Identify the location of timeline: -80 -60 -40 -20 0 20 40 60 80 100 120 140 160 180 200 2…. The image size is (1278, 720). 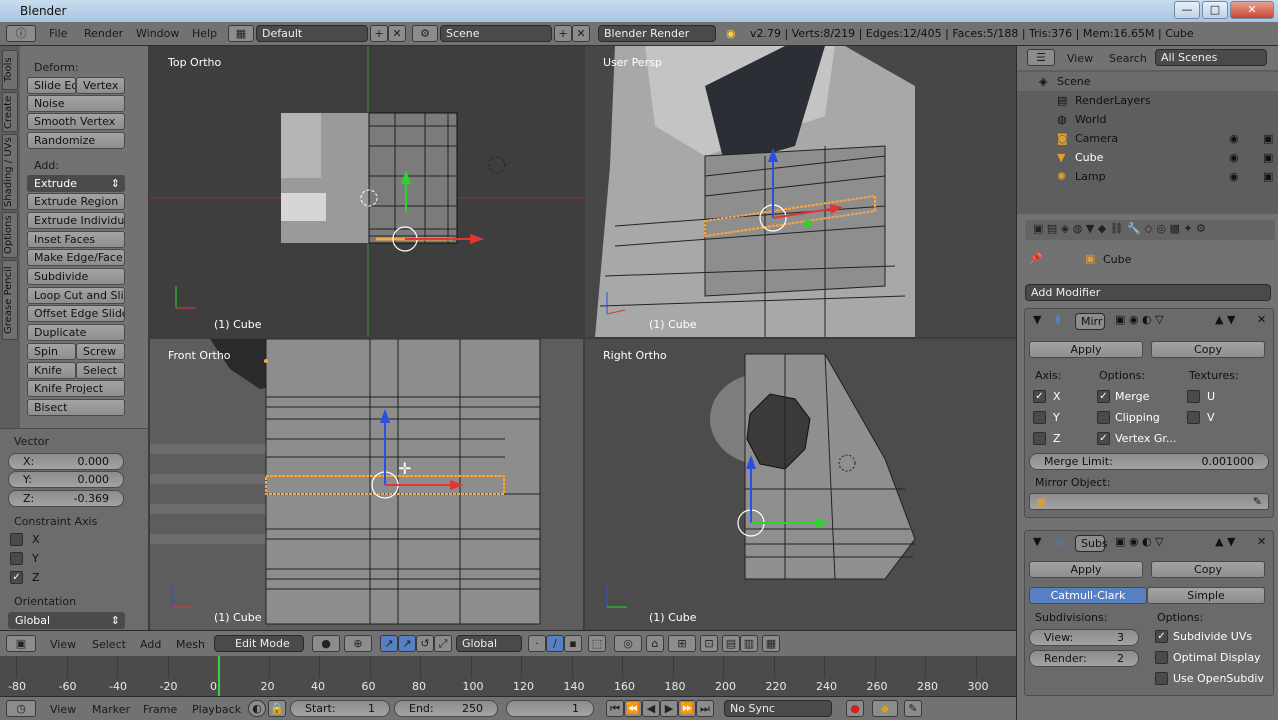
(508, 676).